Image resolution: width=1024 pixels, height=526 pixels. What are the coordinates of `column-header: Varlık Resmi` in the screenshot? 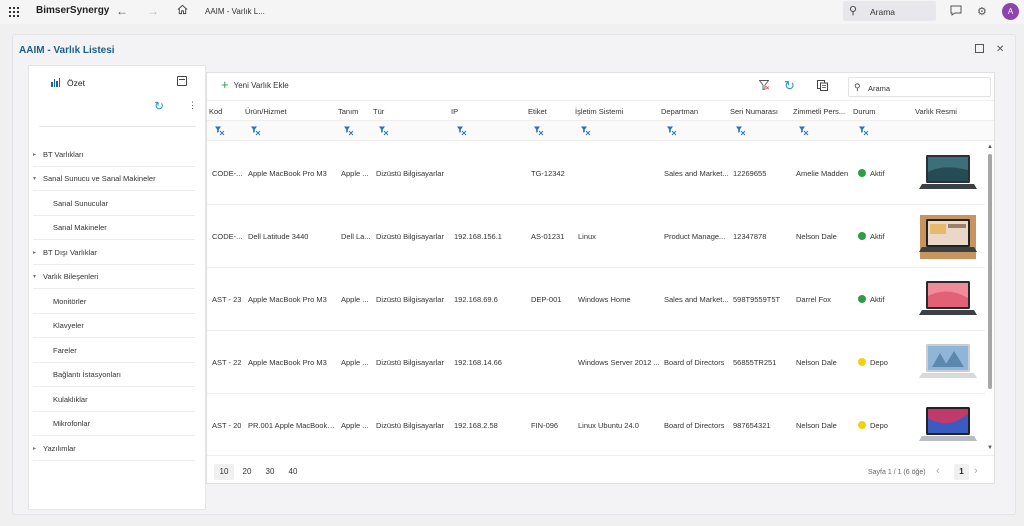 It's located at (936, 111).